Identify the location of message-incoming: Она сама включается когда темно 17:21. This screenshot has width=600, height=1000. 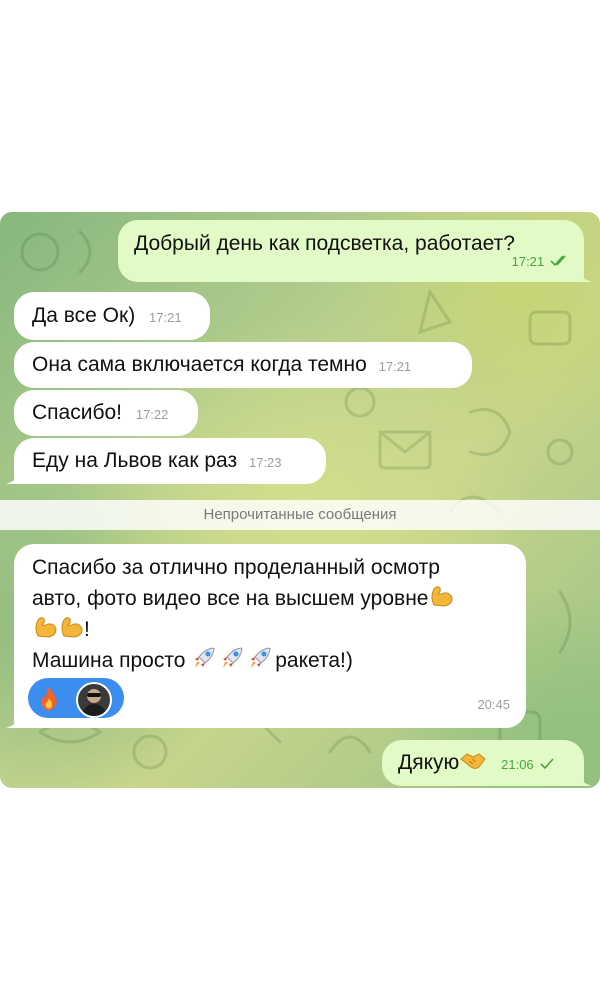
(243, 365).